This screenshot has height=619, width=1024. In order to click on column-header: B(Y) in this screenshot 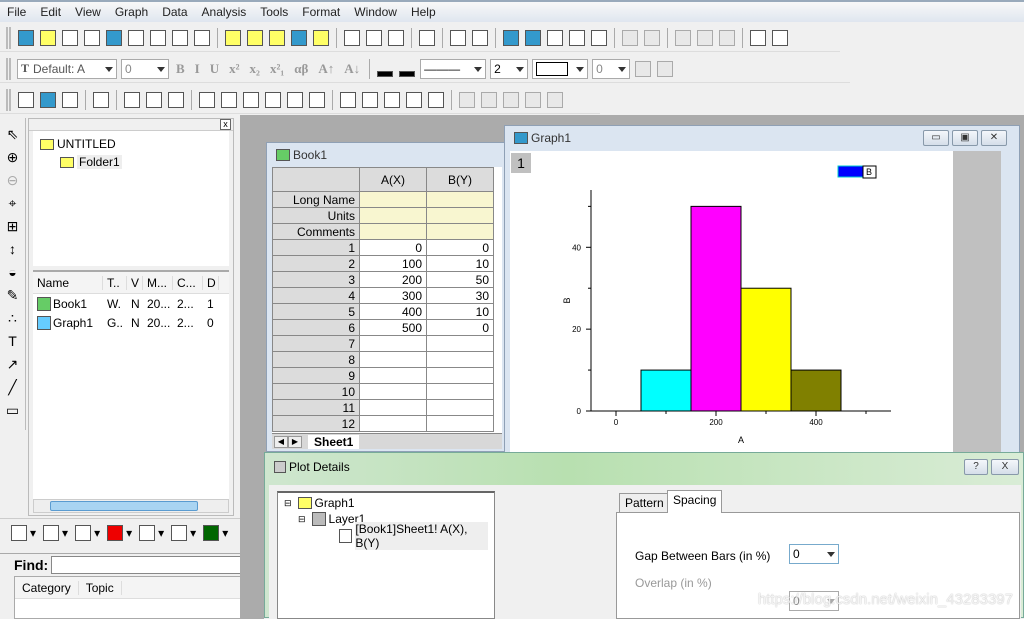, I will do `click(460, 179)`.